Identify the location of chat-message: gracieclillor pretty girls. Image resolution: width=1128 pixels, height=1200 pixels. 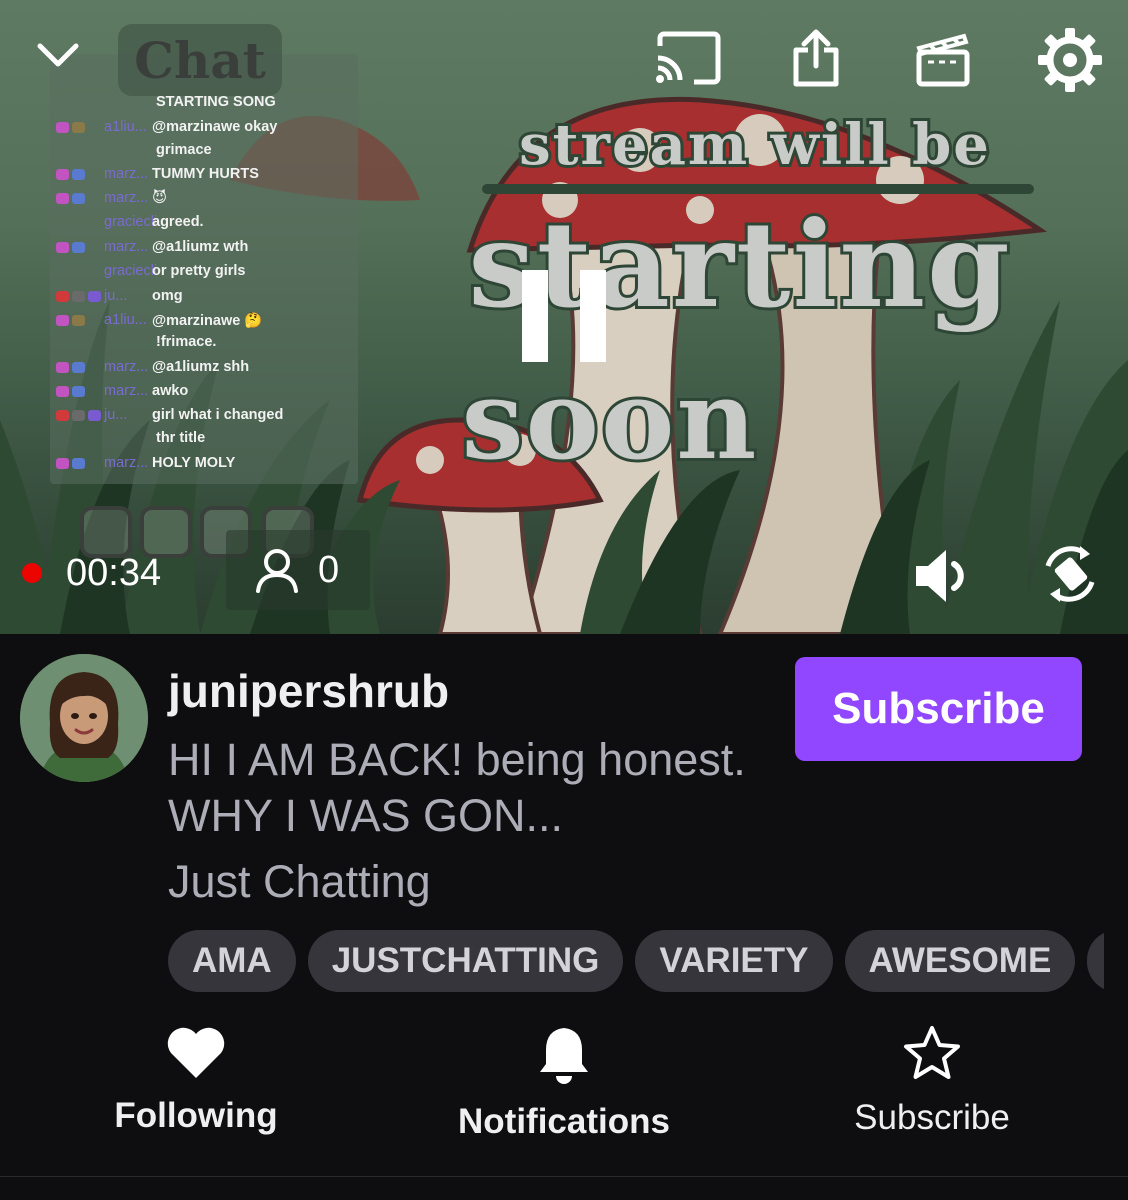
(150, 271).